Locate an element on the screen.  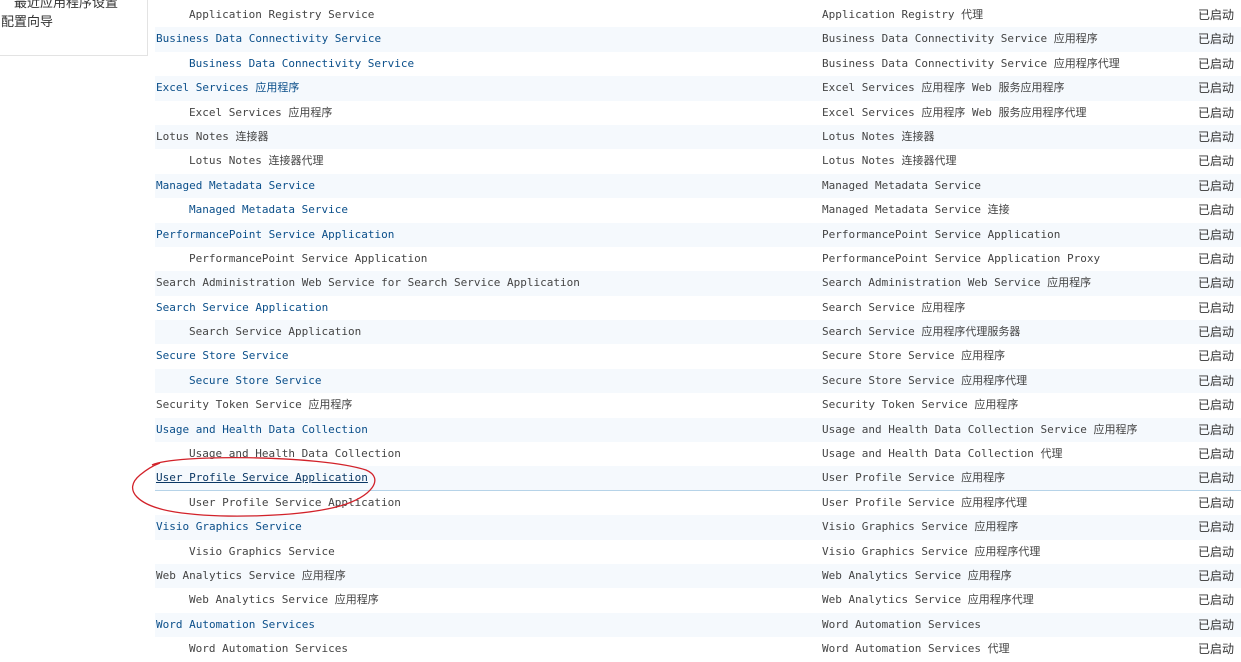
service-proxy-name: Search Service Application is located at coordinates (275, 332).